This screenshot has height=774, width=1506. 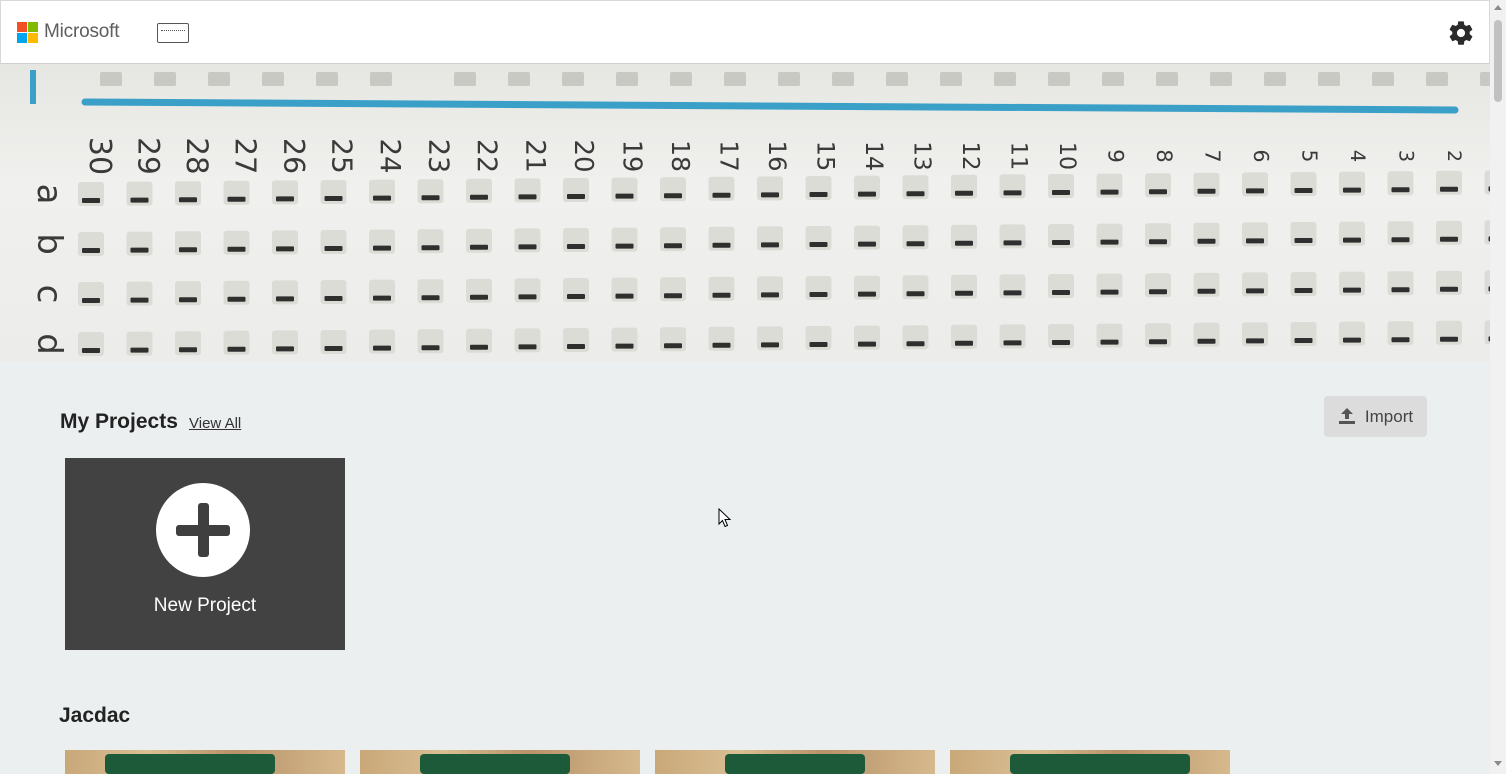 I want to click on column-number: 25, so click(x=342, y=156).